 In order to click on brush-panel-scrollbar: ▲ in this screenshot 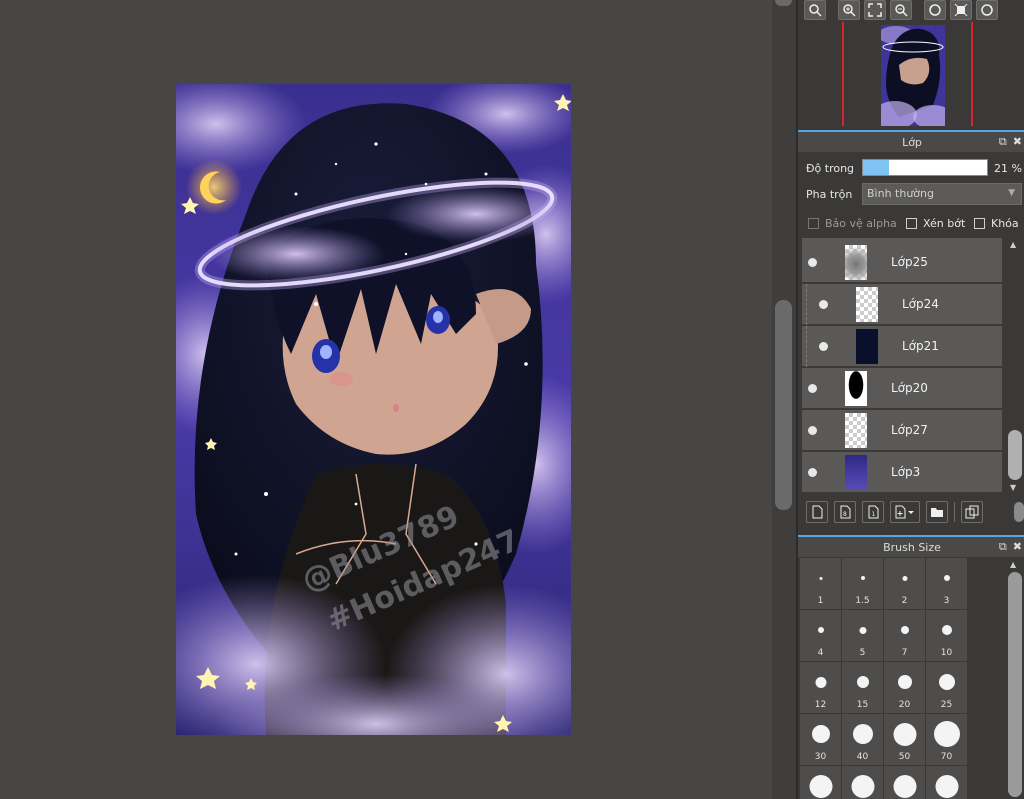, I will do `click(1014, 678)`.